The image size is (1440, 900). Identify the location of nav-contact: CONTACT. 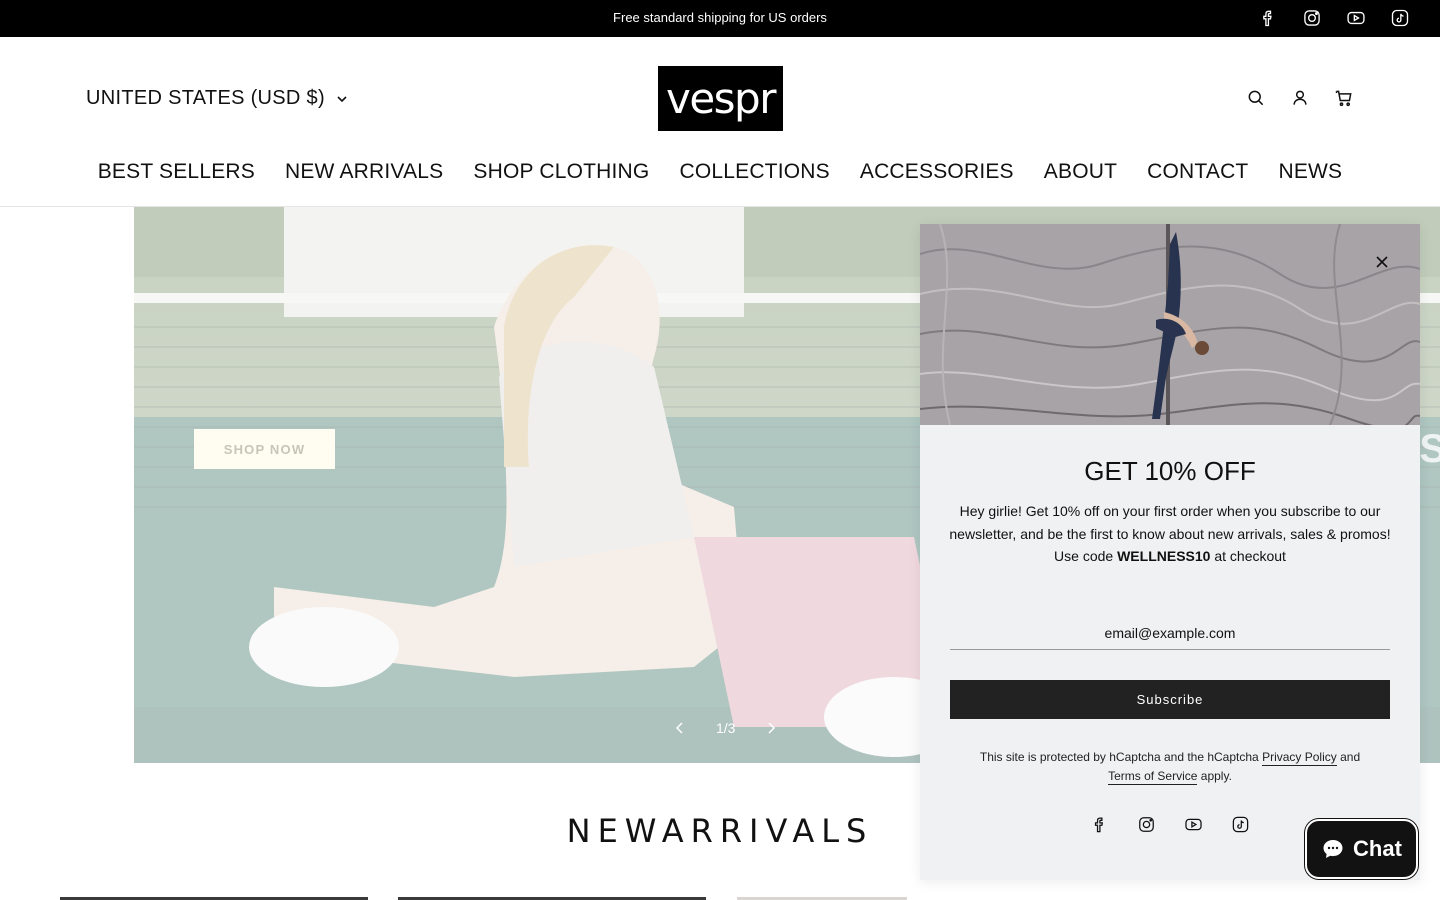
(1197, 172).